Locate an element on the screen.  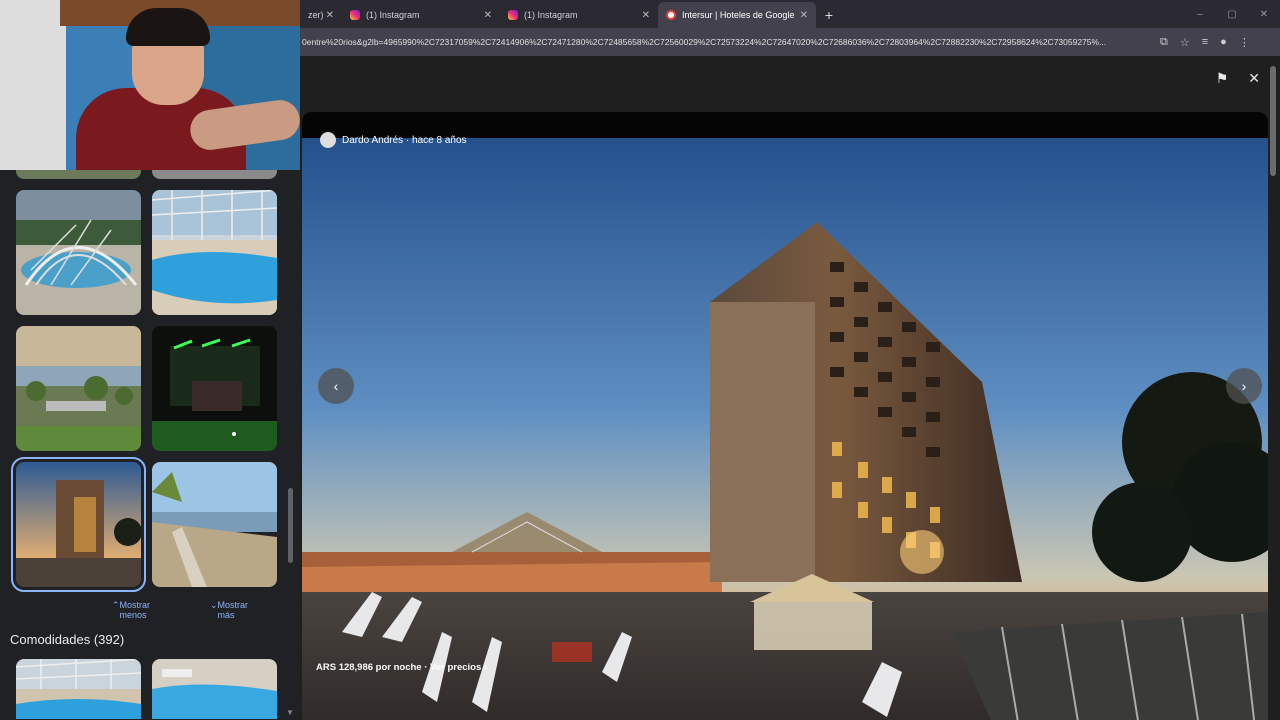
amenities-title: Comodidades (392) is located at coordinates (67, 639).